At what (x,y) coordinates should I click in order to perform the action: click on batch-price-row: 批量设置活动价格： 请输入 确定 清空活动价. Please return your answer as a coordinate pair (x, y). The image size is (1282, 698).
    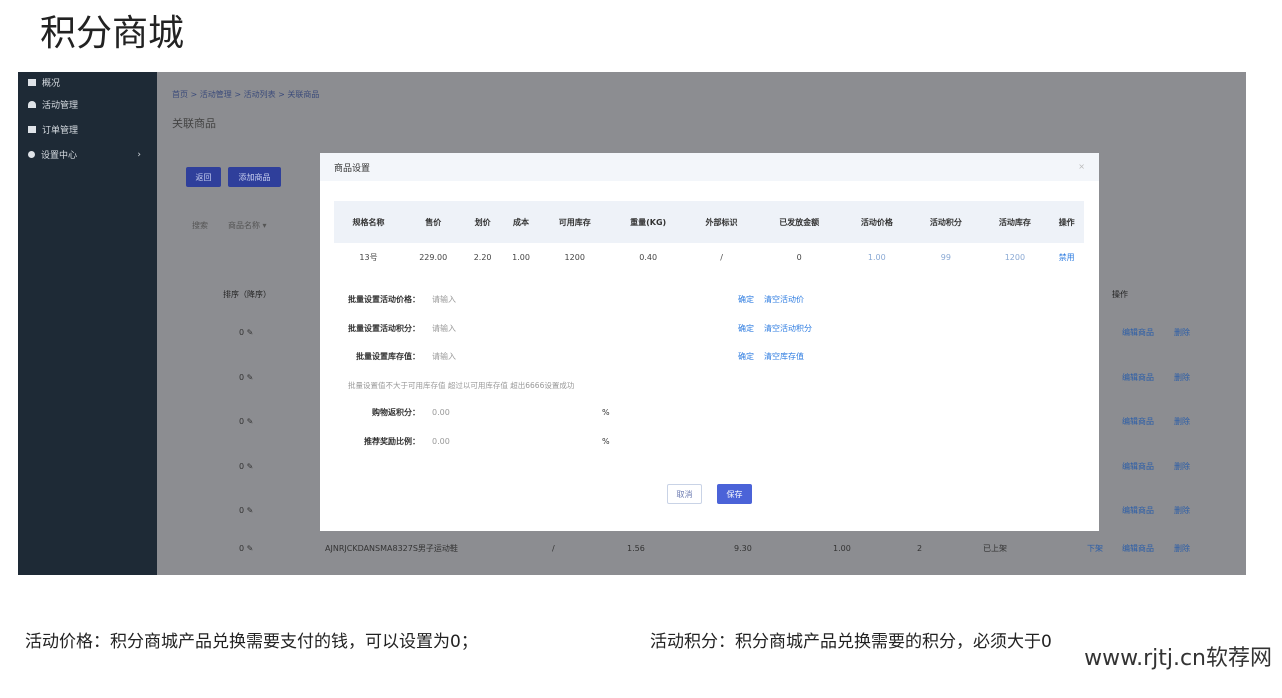
    Looking at the image, I should click on (562, 299).